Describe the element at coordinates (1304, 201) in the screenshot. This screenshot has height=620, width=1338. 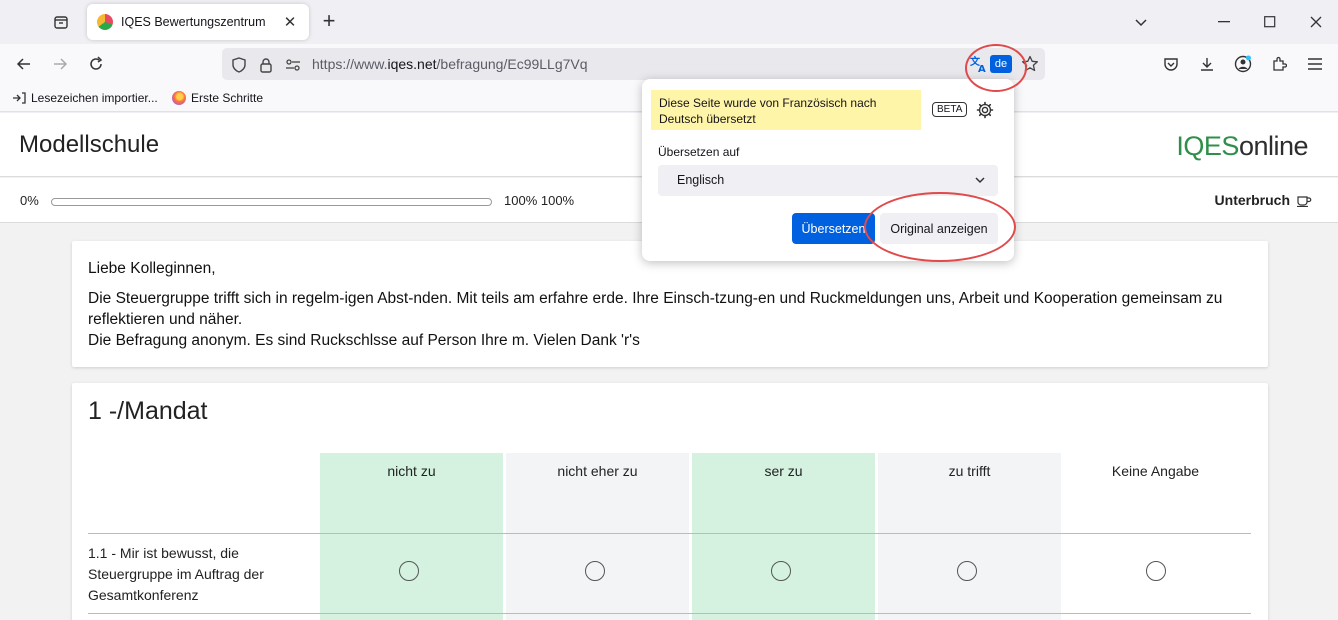
I see `coffee-cup-icon` at that location.